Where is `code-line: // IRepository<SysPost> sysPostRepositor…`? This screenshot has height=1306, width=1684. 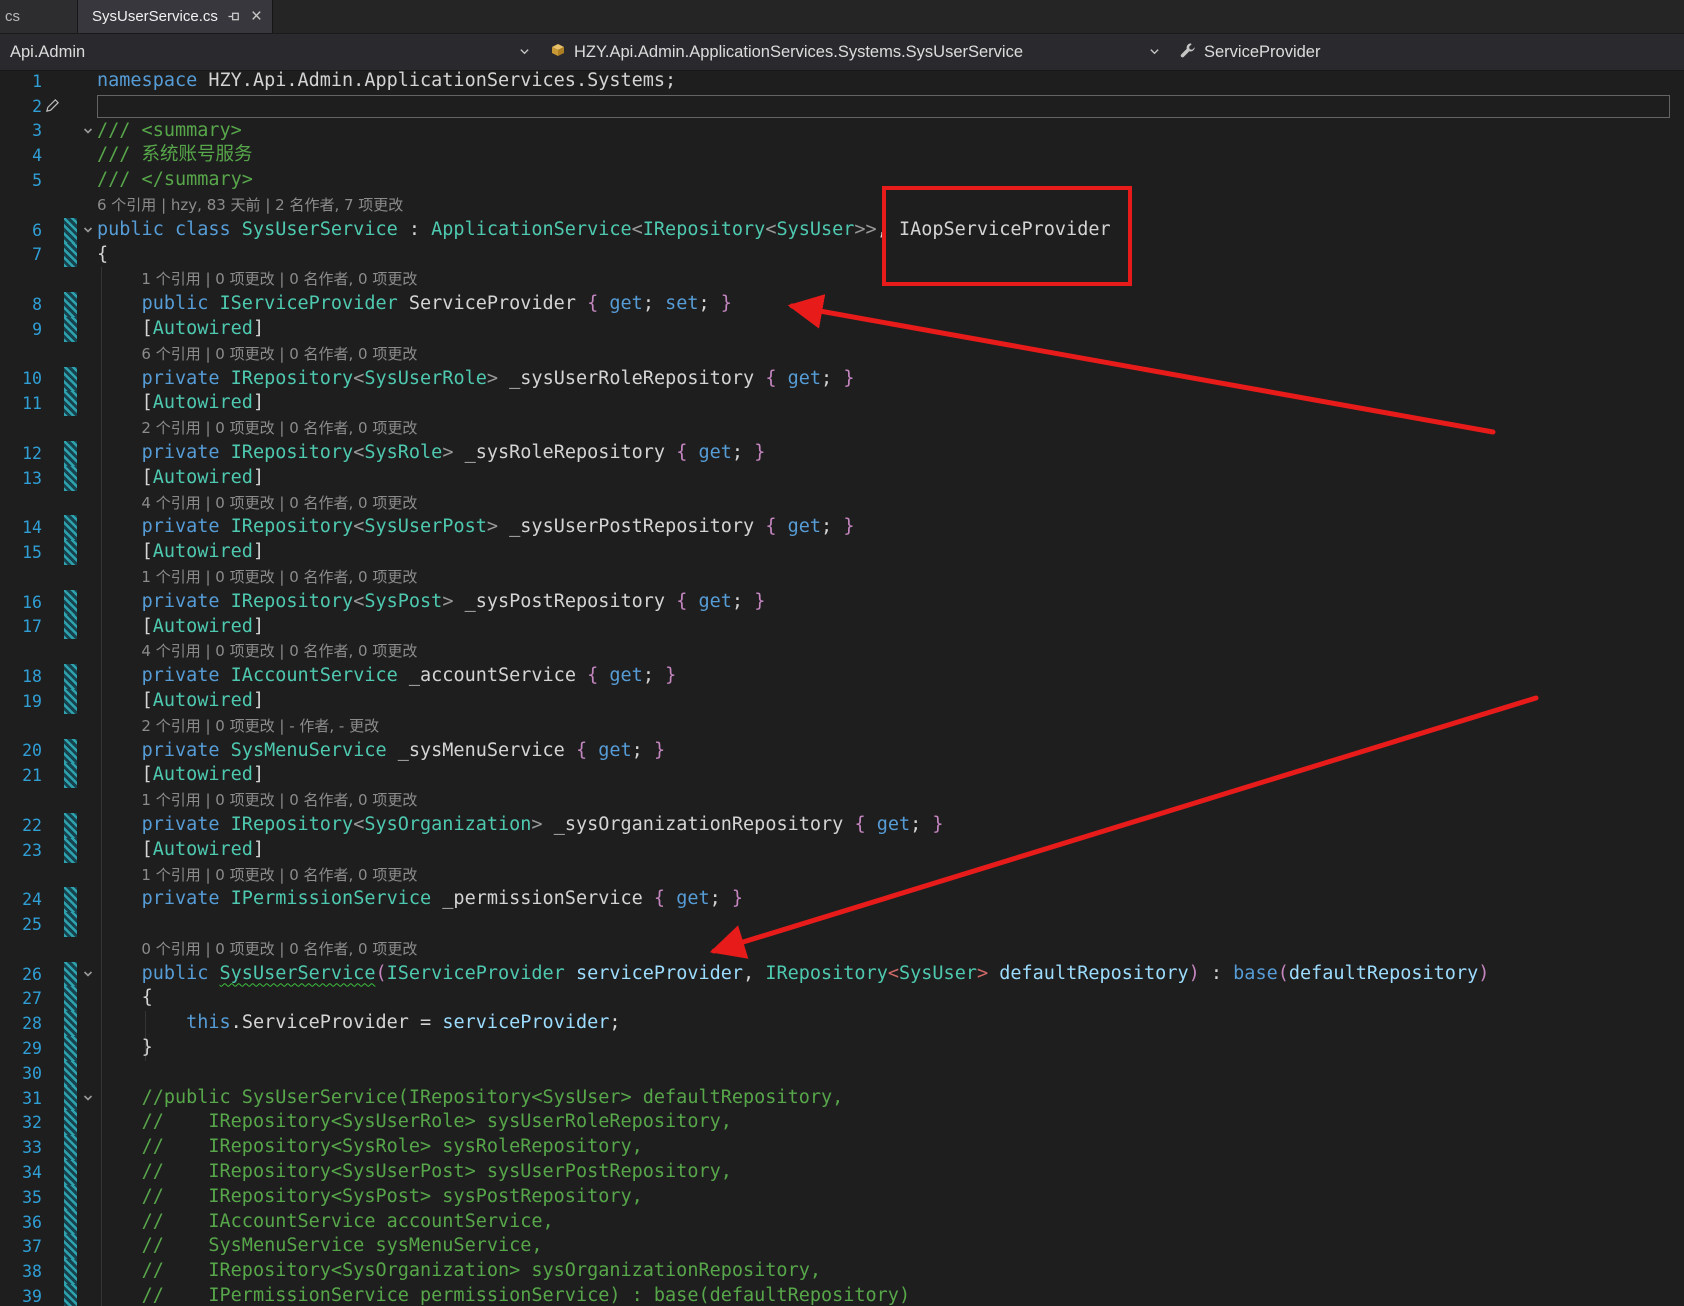
code-line: // IRepository<SysPost> sysPostRepositor… is located at coordinates (890, 1197).